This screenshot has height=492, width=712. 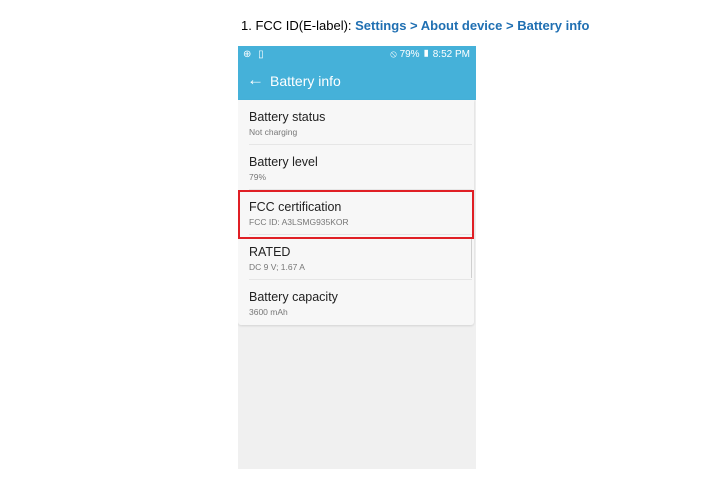 I want to click on status-right-info: ⦸ 79% ▮ 8:52 PM, so click(x=430, y=54).